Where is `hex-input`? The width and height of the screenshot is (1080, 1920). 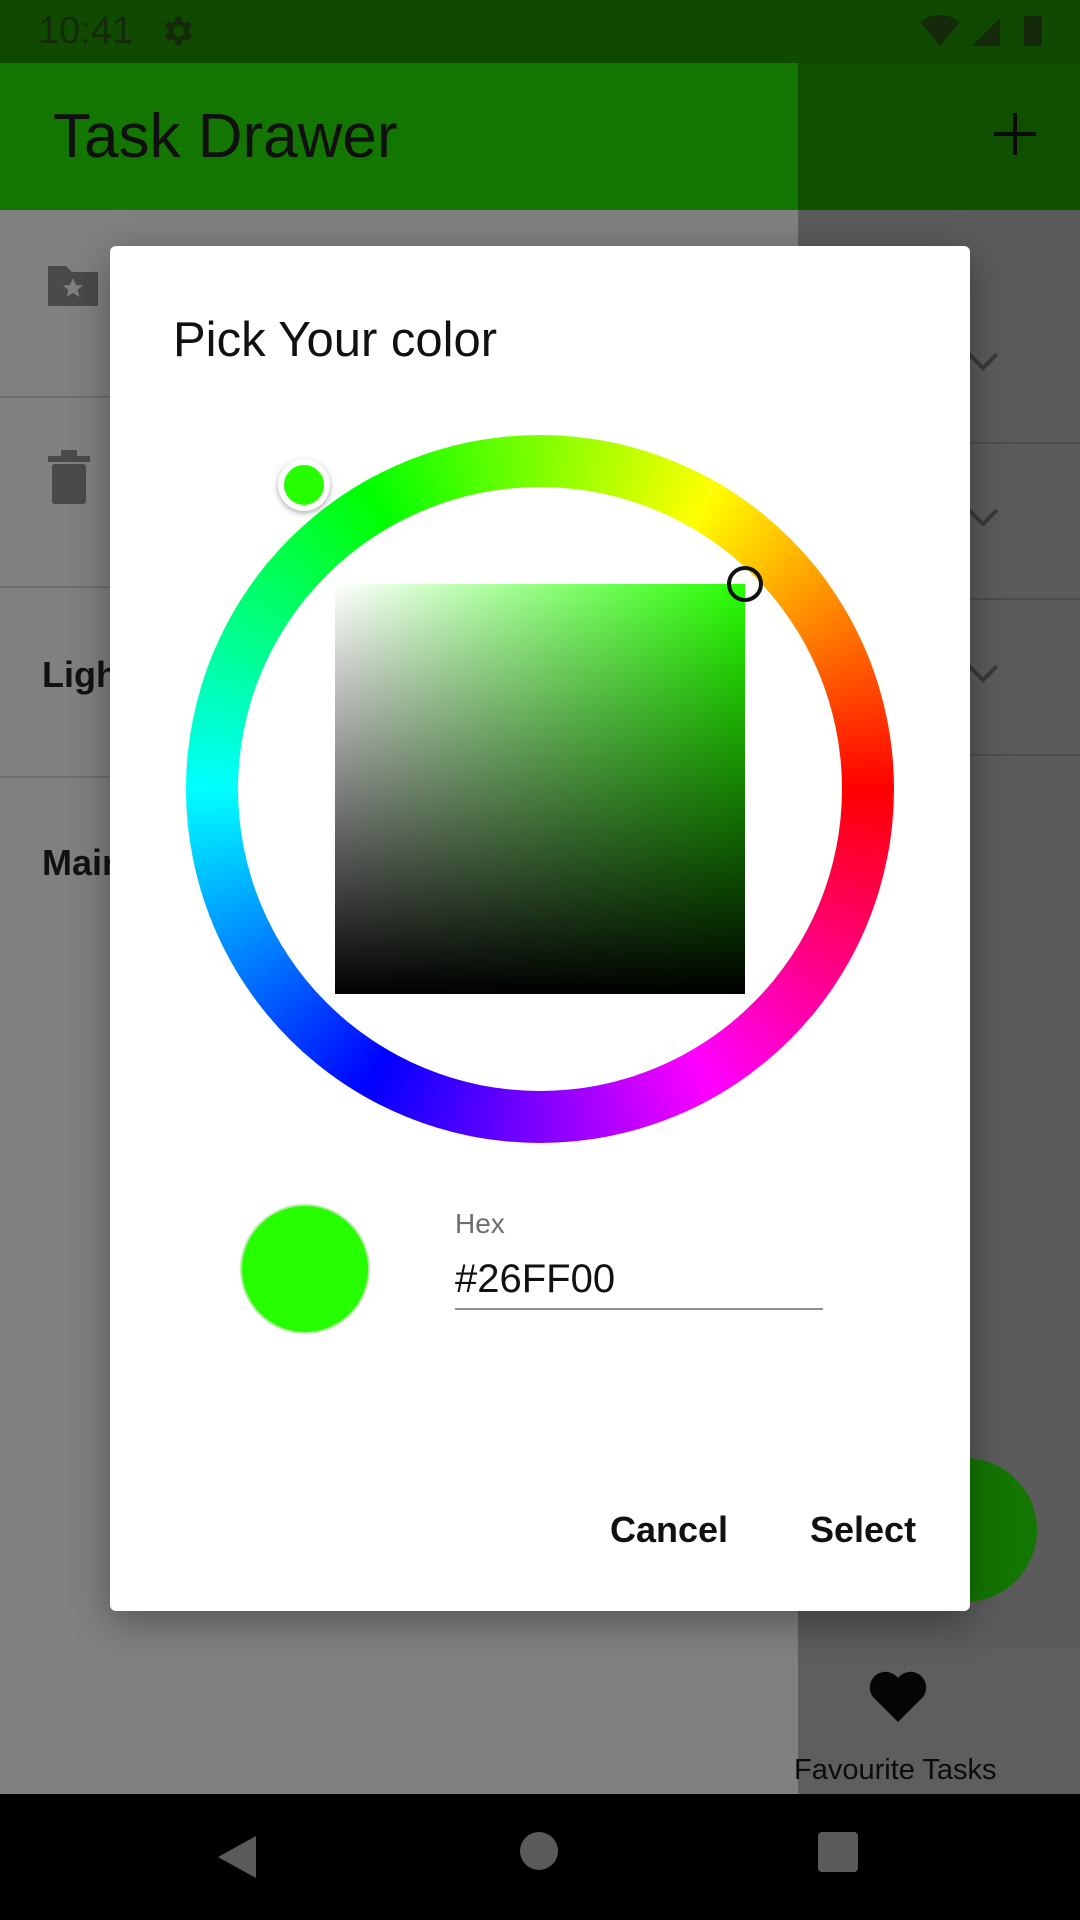
hex-input is located at coordinates (639, 1280).